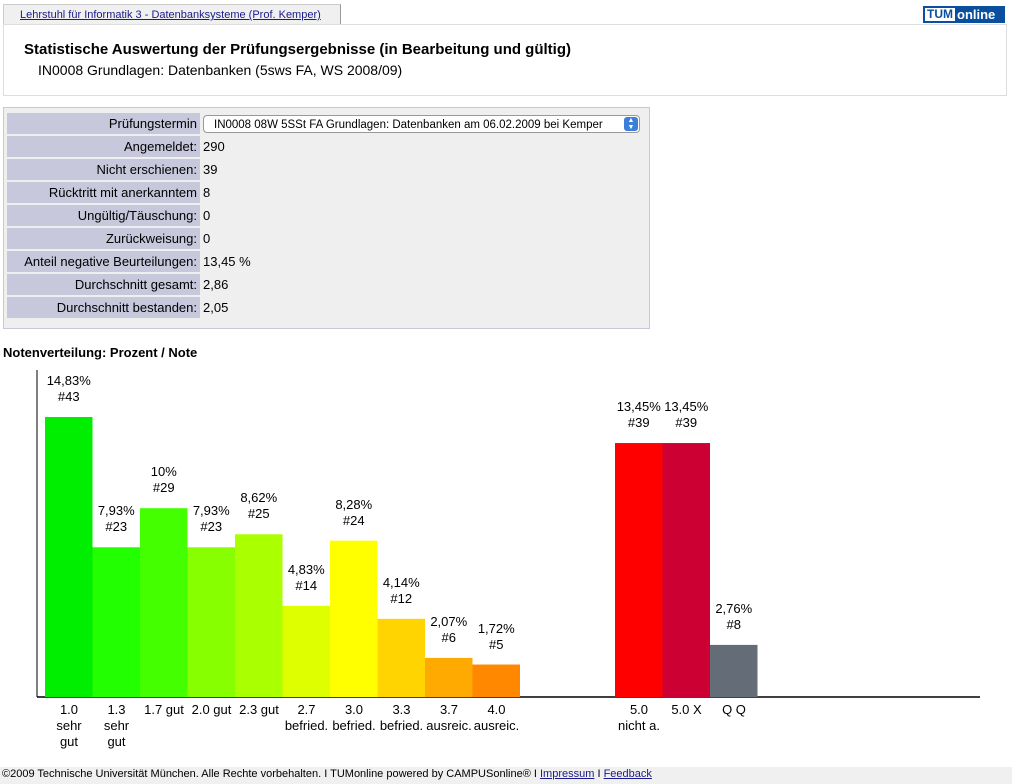 This screenshot has height=784, width=1012. Describe the element at coordinates (354, 717) in the screenshot. I see `category-label: 3.0 befried.` at that location.